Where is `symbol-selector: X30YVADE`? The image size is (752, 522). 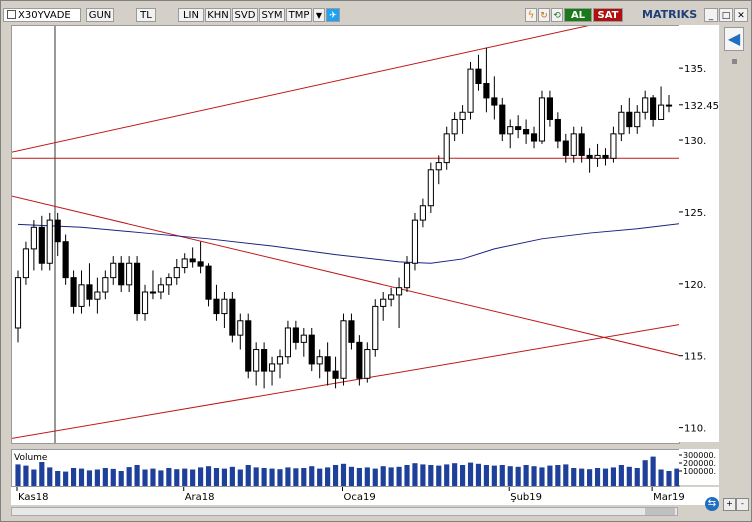 symbol-selector: X30YVADE is located at coordinates (42, 15).